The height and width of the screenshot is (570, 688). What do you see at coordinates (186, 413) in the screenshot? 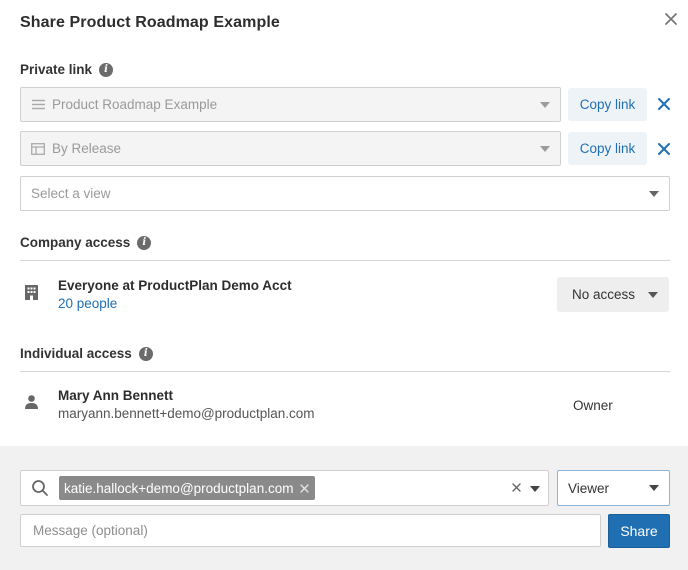
I see `user-email: maryann.bennett+demo@productplan.com` at bounding box center [186, 413].